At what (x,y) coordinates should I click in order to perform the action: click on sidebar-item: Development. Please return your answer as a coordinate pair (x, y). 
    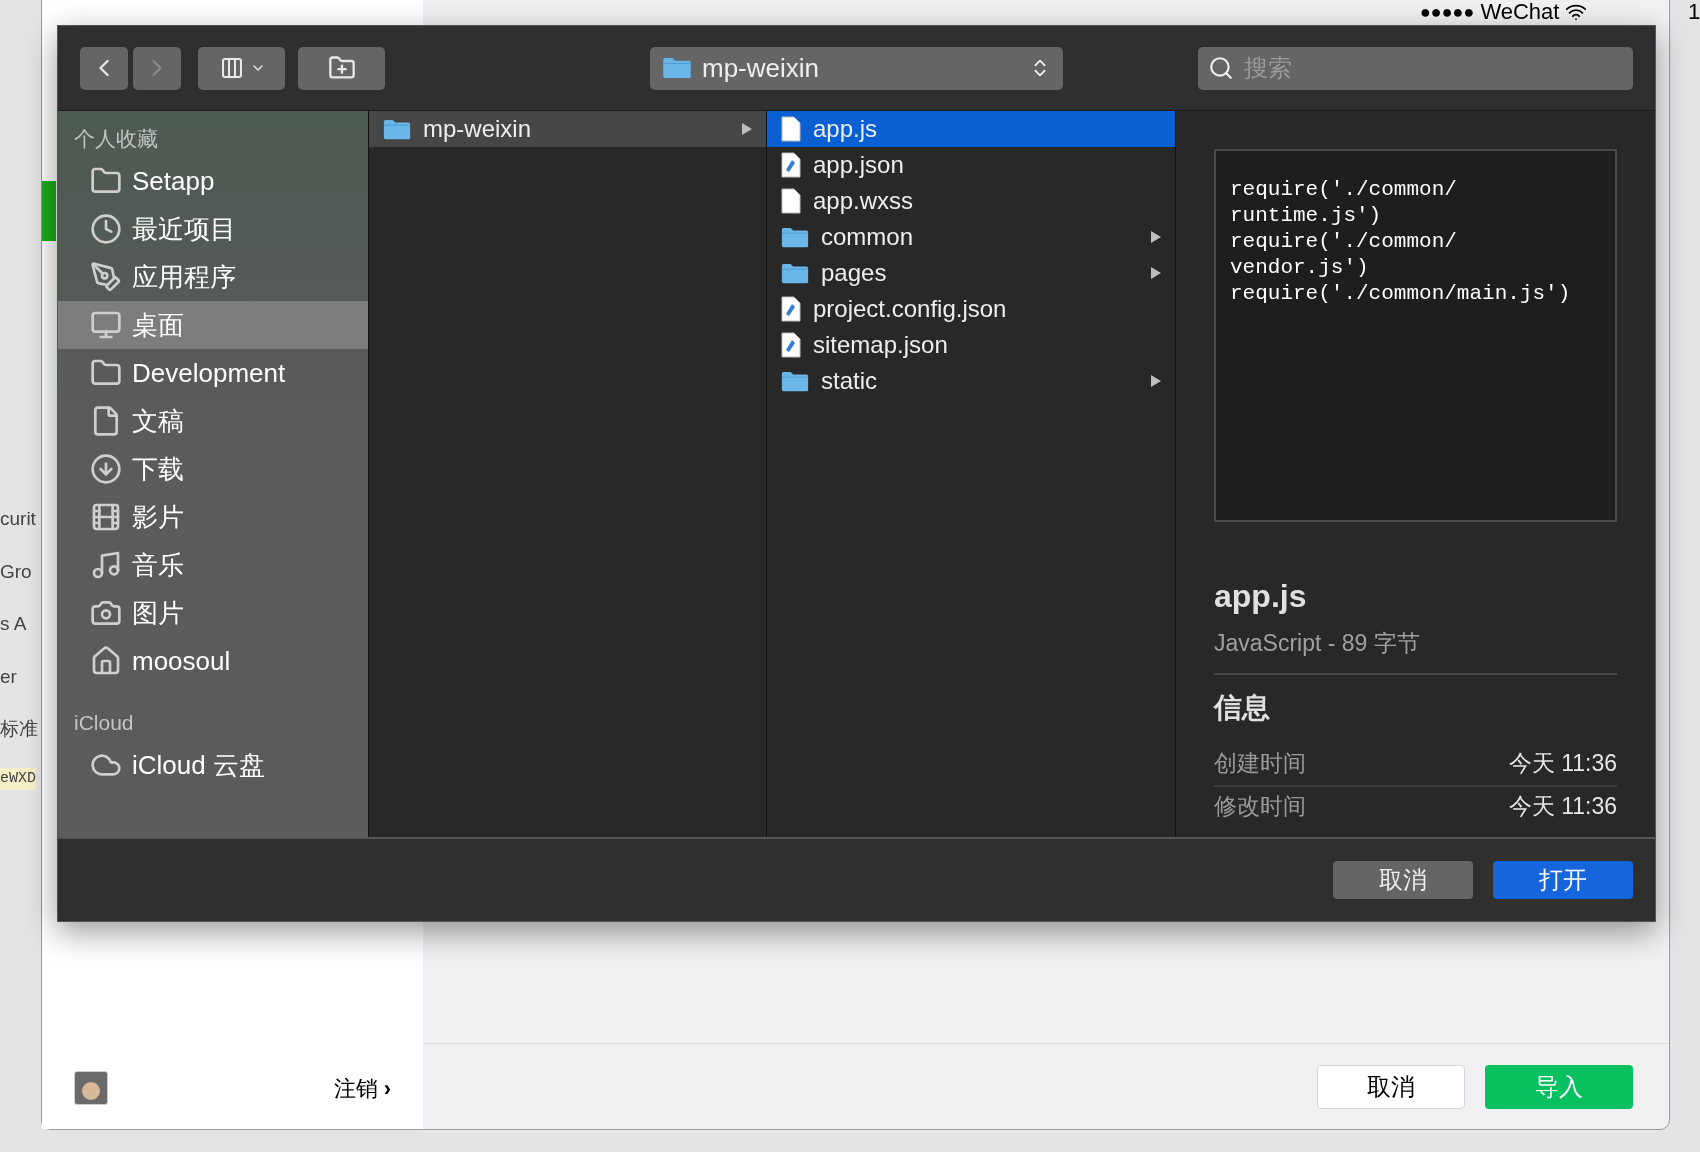
    Looking at the image, I should click on (213, 373).